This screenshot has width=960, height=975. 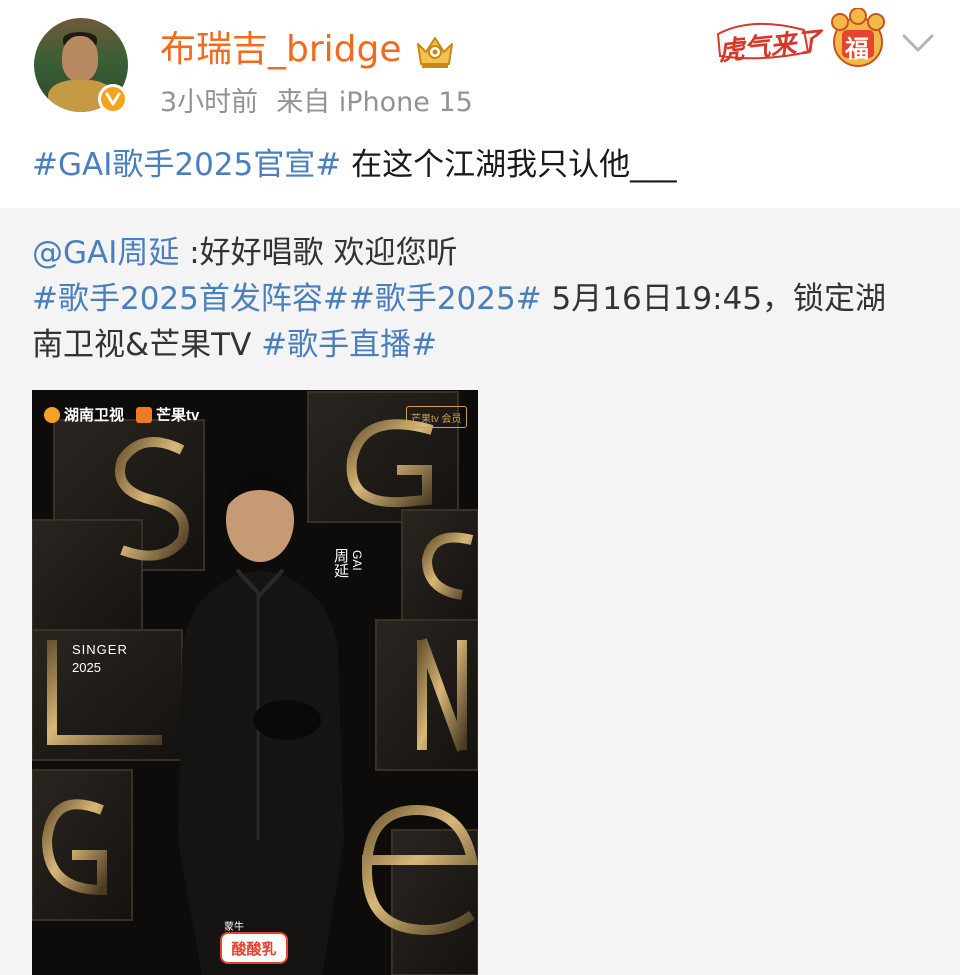 I want to click on hunan-tv-logo: 湖南卫视, so click(x=84, y=414).